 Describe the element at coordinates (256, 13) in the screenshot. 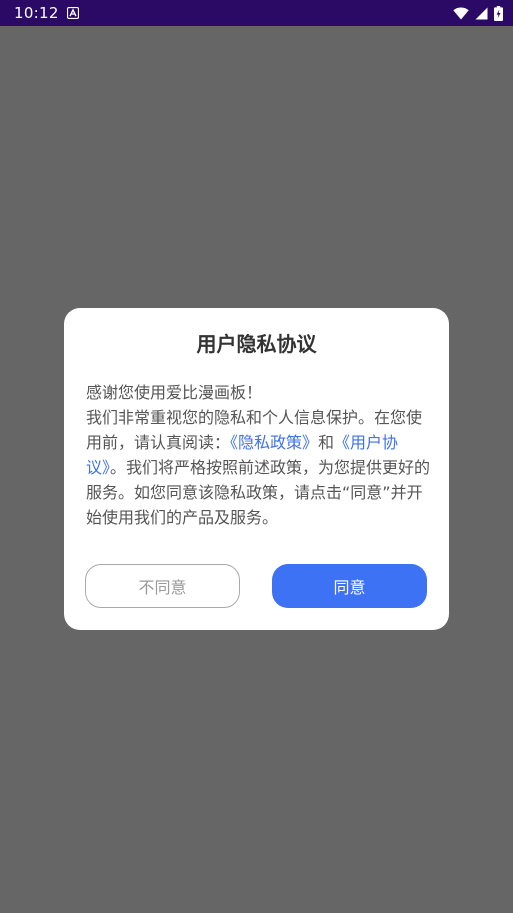

I see `status-bar: 10:12` at that location.